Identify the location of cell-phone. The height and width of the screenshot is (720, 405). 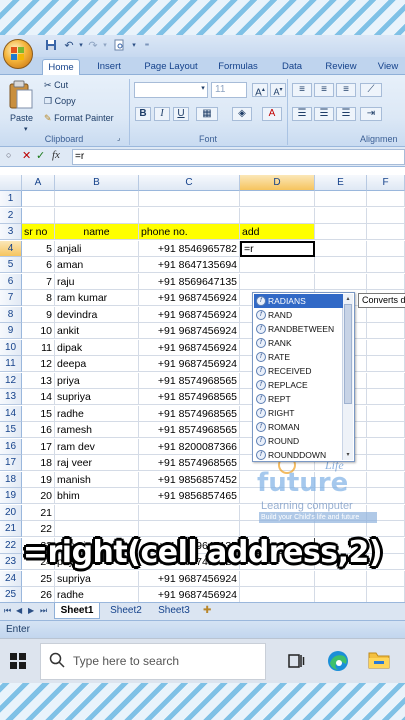
(189, 512).